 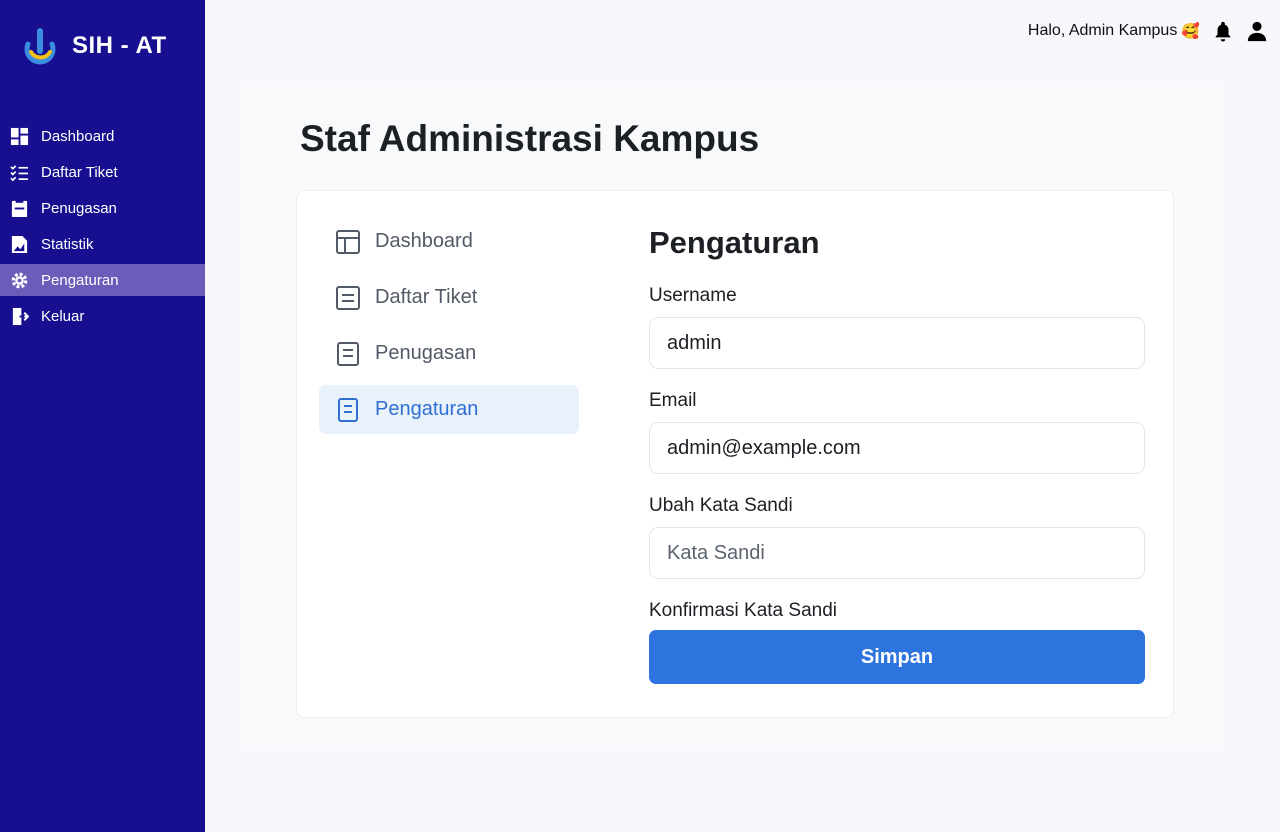 What do you see at coordinates (19, 208) in the screenshot?
I see `clipboard-icon` at bounding box center [19, 208].